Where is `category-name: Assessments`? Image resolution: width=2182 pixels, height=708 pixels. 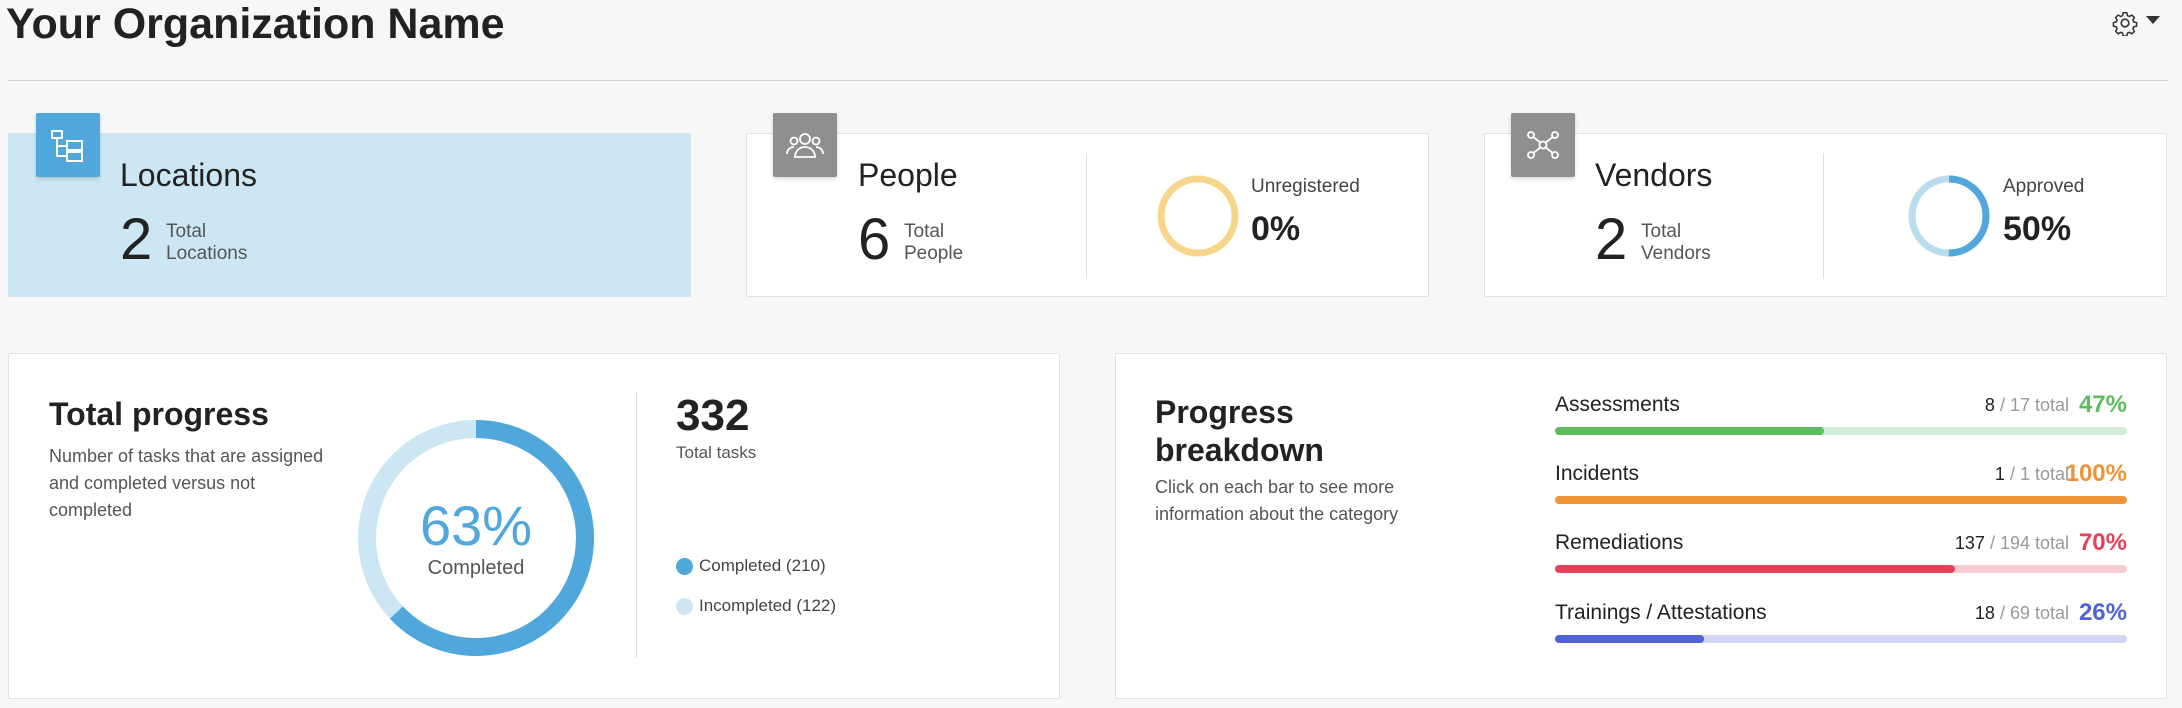 category-name: Assessments is located at coordinates (1617, 404).